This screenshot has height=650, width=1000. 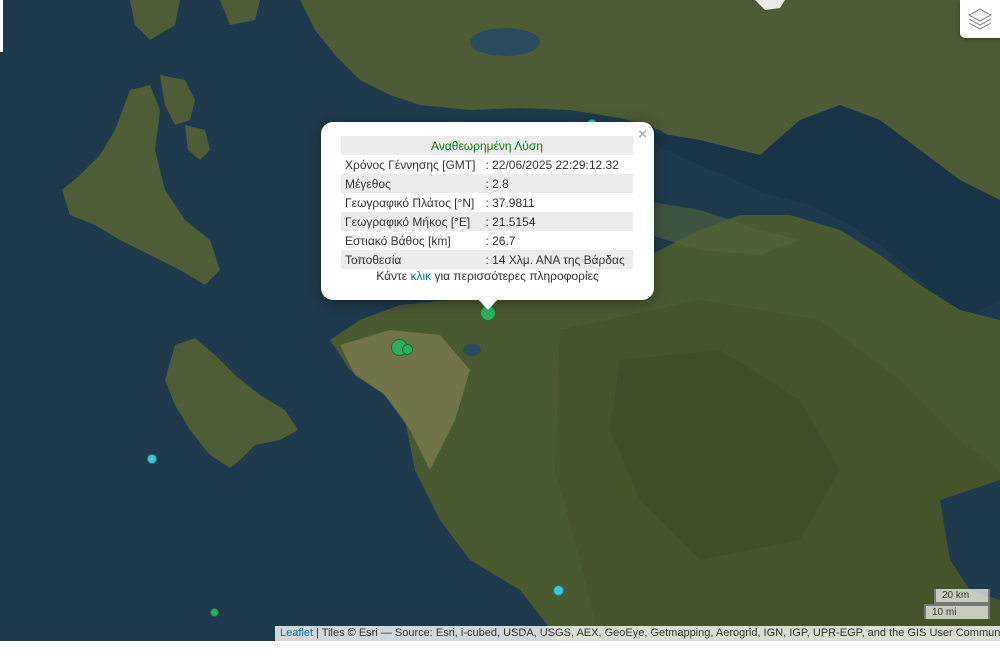 I want to click on row-value: : 22/06/2025 22:29:12.32, so click(x=552, y=164).